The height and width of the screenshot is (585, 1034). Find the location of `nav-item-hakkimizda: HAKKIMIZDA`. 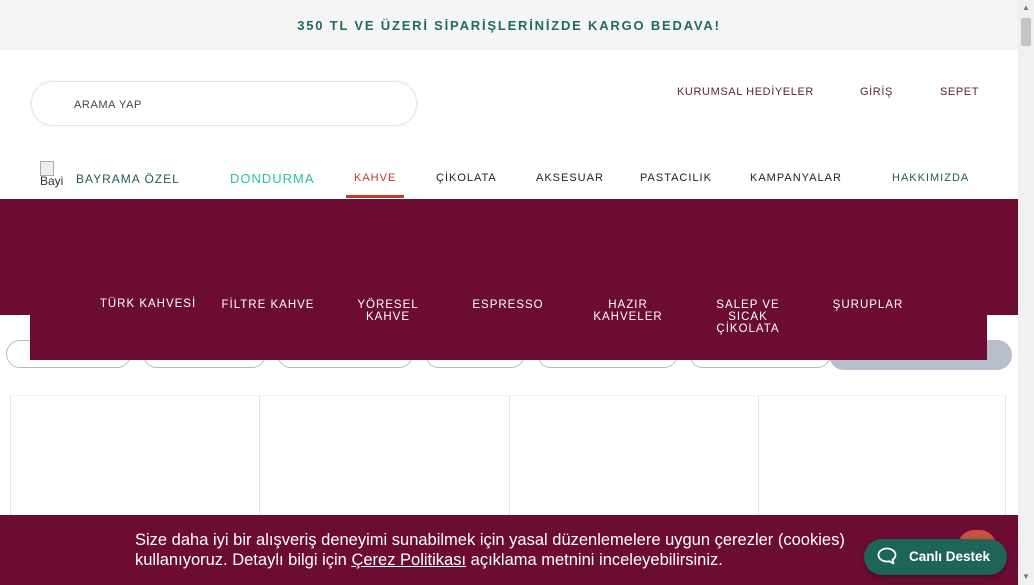

nav-item-hakkimizda: HAKKIMIZDA is located at coordinates (930, 178).